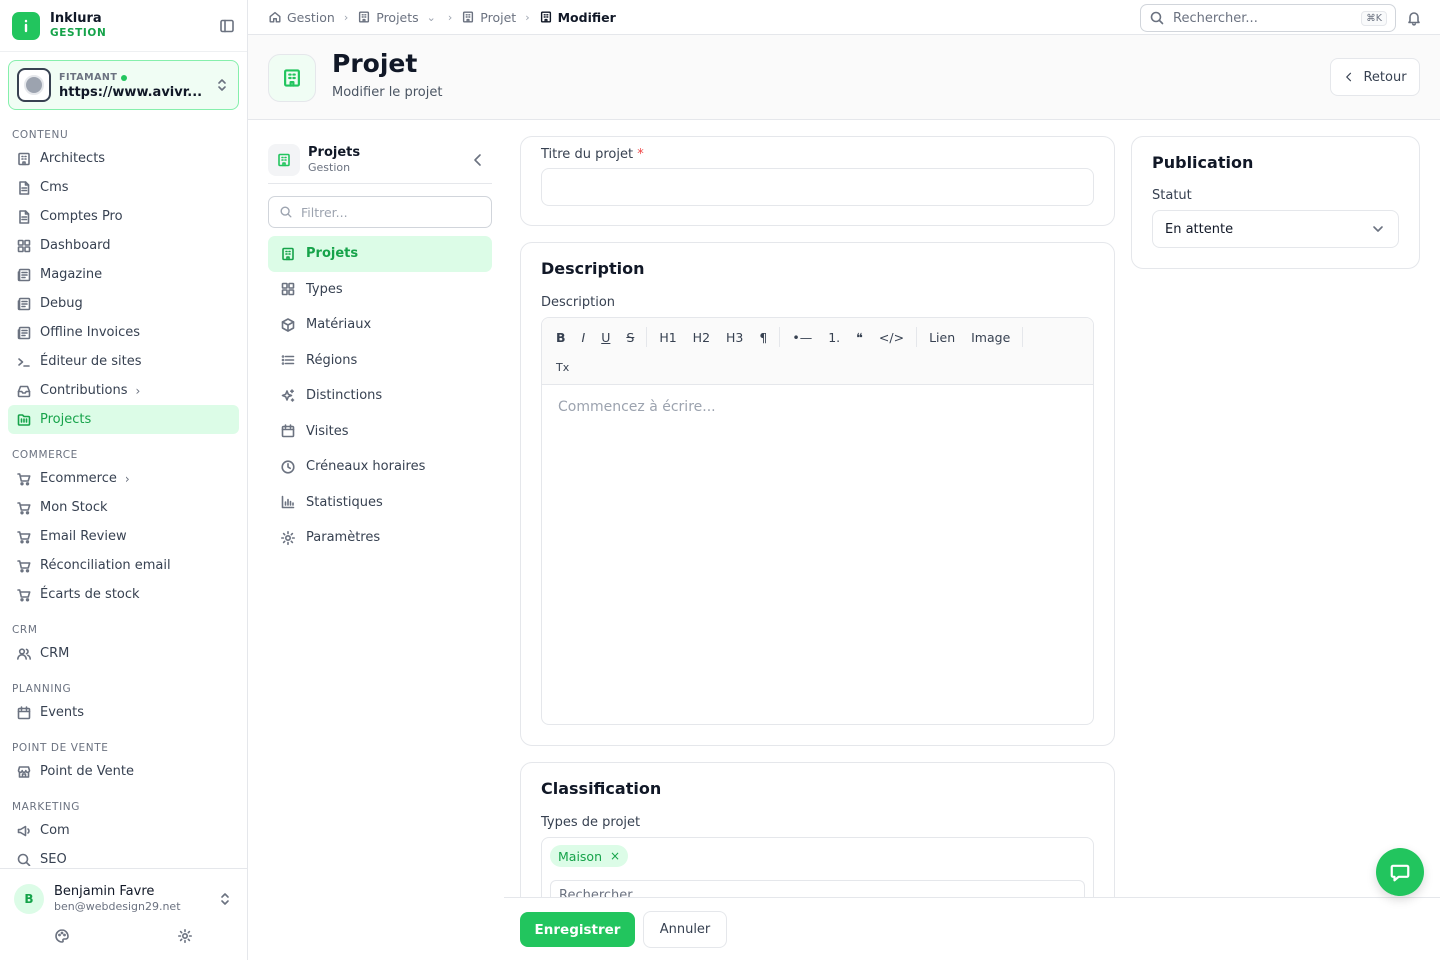 The width and height of the screenshot is (1440, 960). What do you see at coordinates (288, 502) in the screenshot?
I see `bar-chart-icon` at bounding box center [288, 502].